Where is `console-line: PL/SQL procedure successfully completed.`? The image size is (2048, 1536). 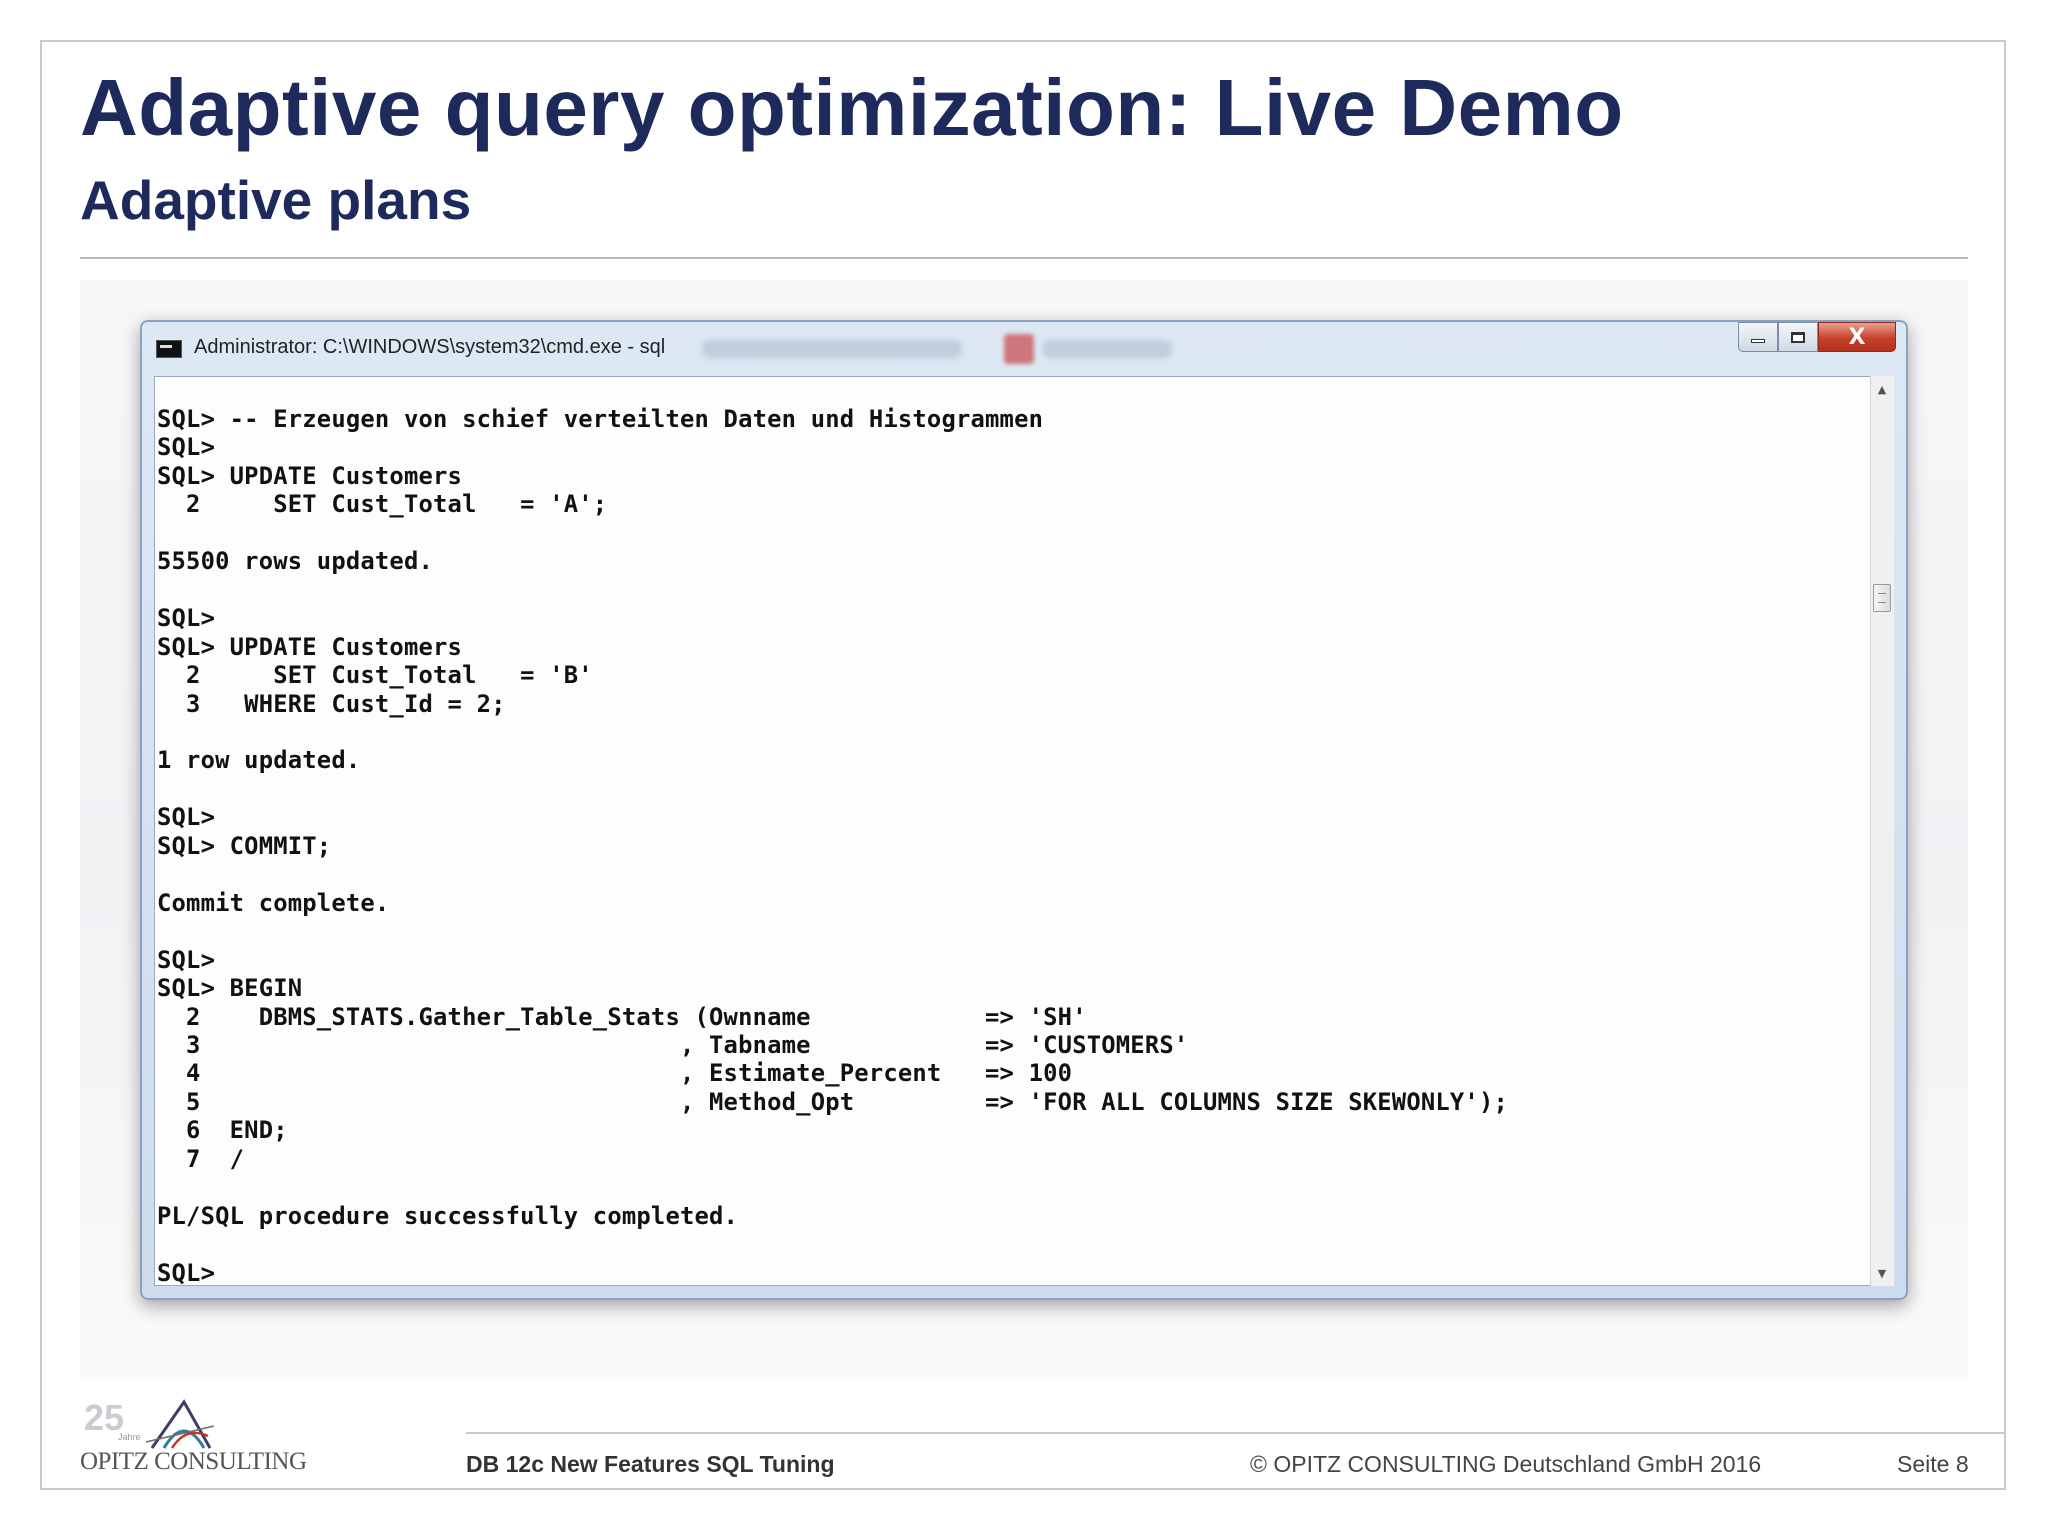
console-line: PL/SQL procedure successfully completed. is located at coordinates (448, 1215).